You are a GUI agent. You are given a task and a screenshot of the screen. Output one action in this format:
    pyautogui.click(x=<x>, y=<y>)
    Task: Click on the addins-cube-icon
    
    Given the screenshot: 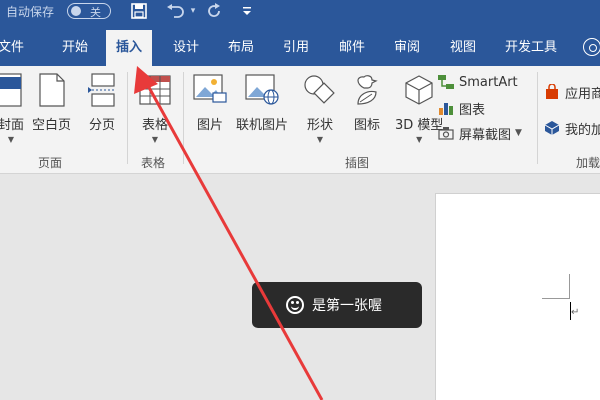 What is the action you would take?
    pyautogui.click(x=552, y=128)
    